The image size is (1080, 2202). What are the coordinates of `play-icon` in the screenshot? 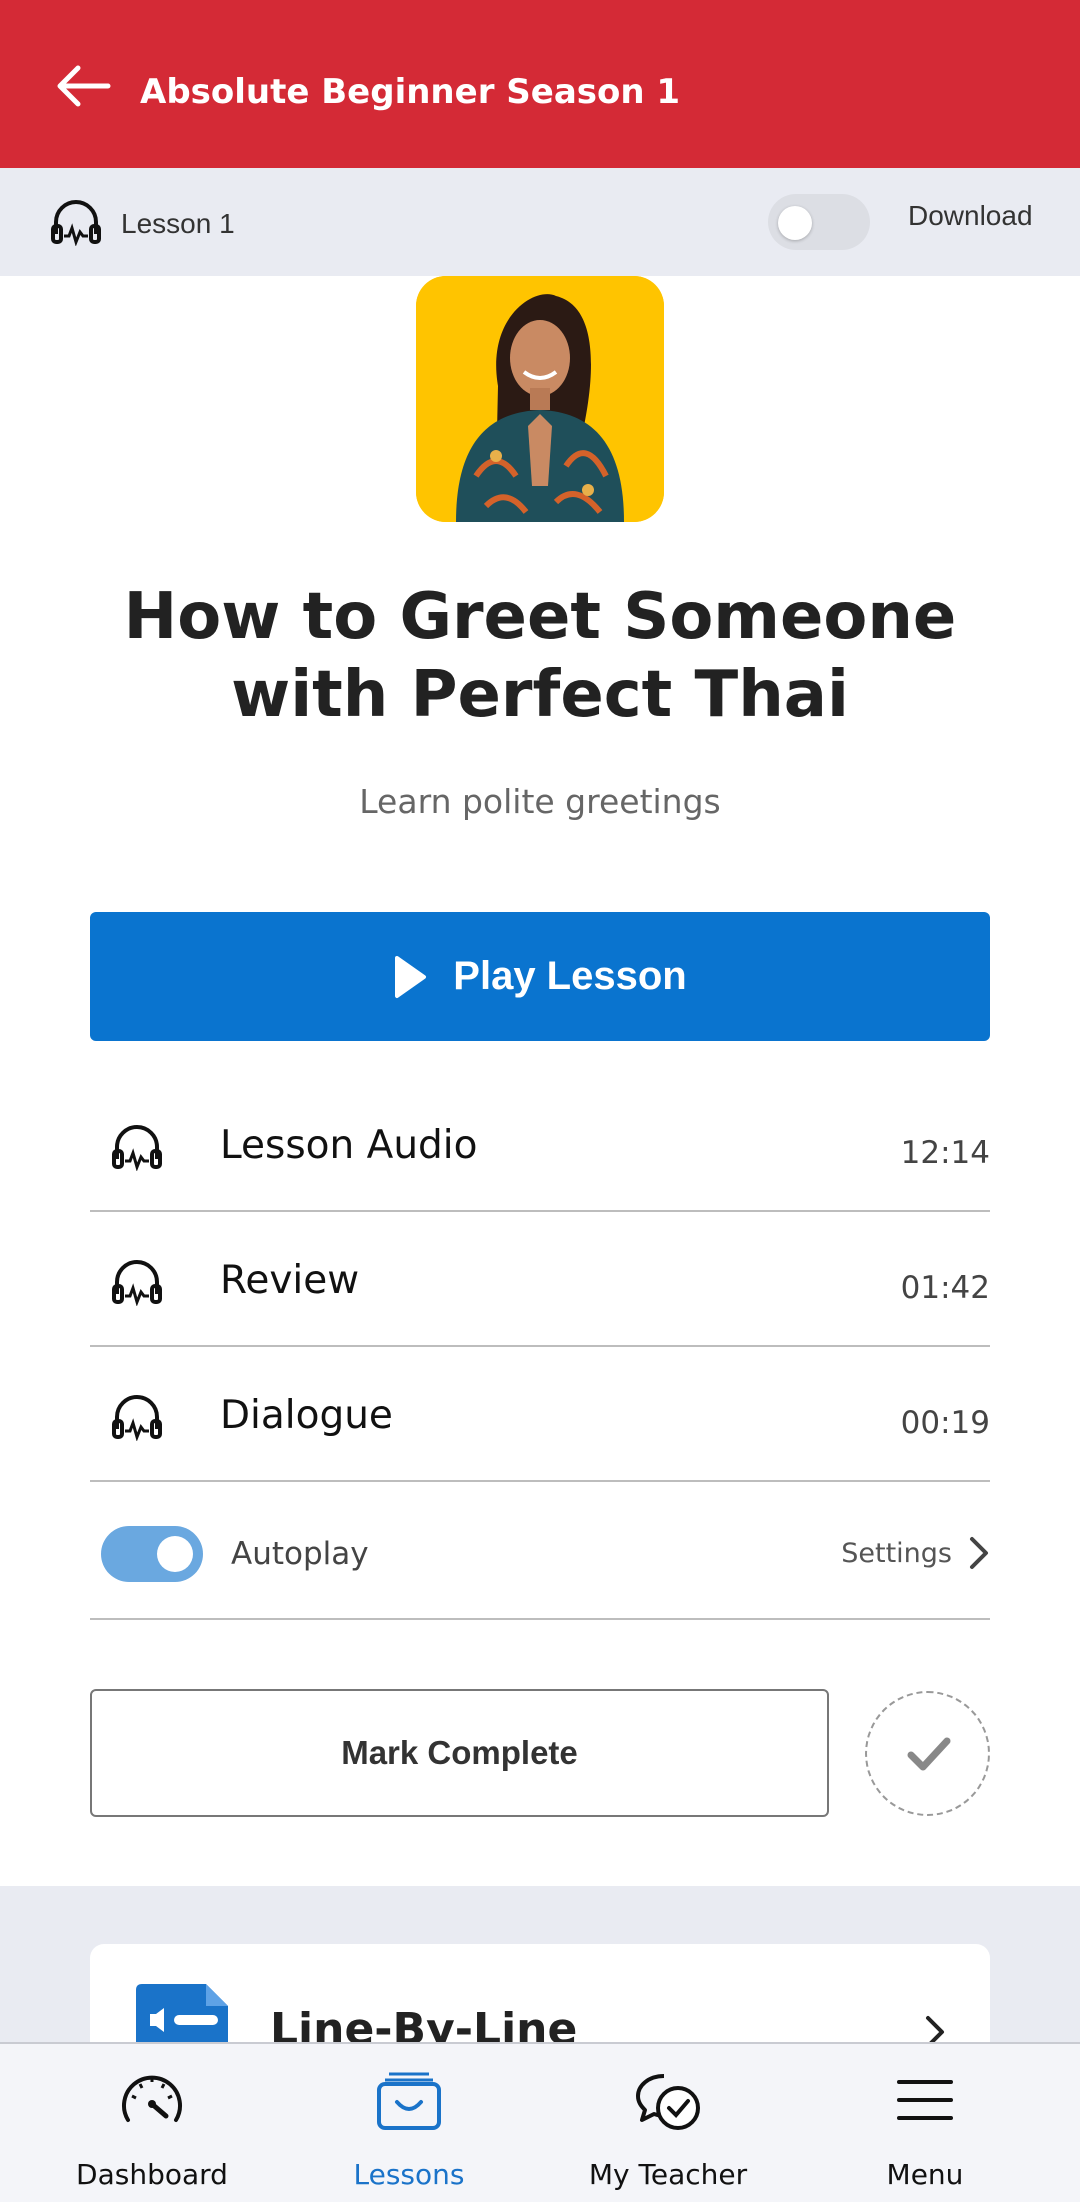 It's located at (411, 976).